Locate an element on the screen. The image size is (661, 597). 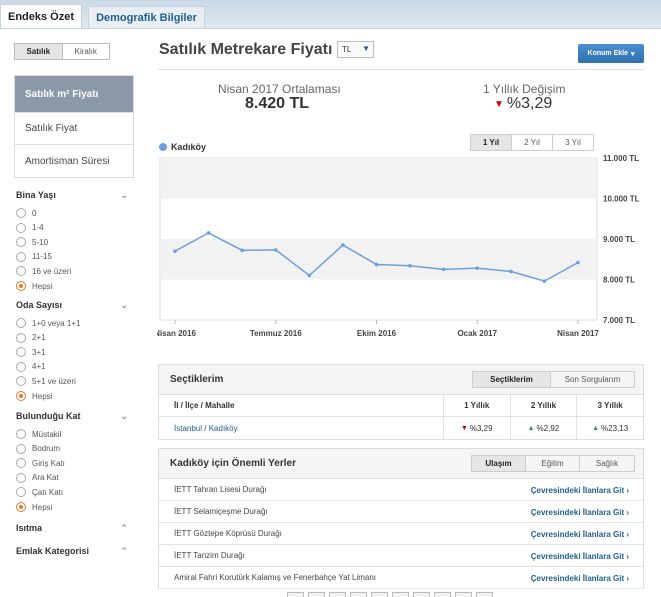
down-arrow-icon: ▼ is located at coordinates (499, 104).